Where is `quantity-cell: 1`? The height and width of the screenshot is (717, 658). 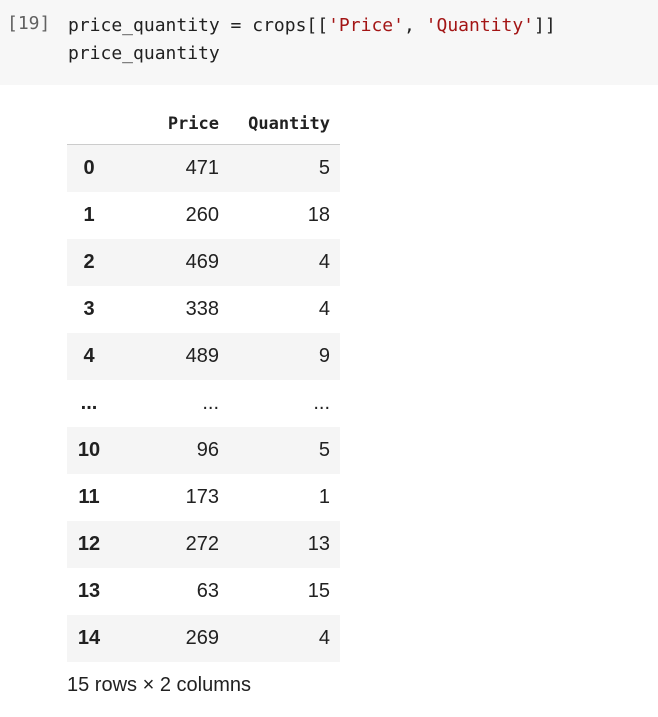 quantity-cell: 1 is located at coordinates (324, 497).